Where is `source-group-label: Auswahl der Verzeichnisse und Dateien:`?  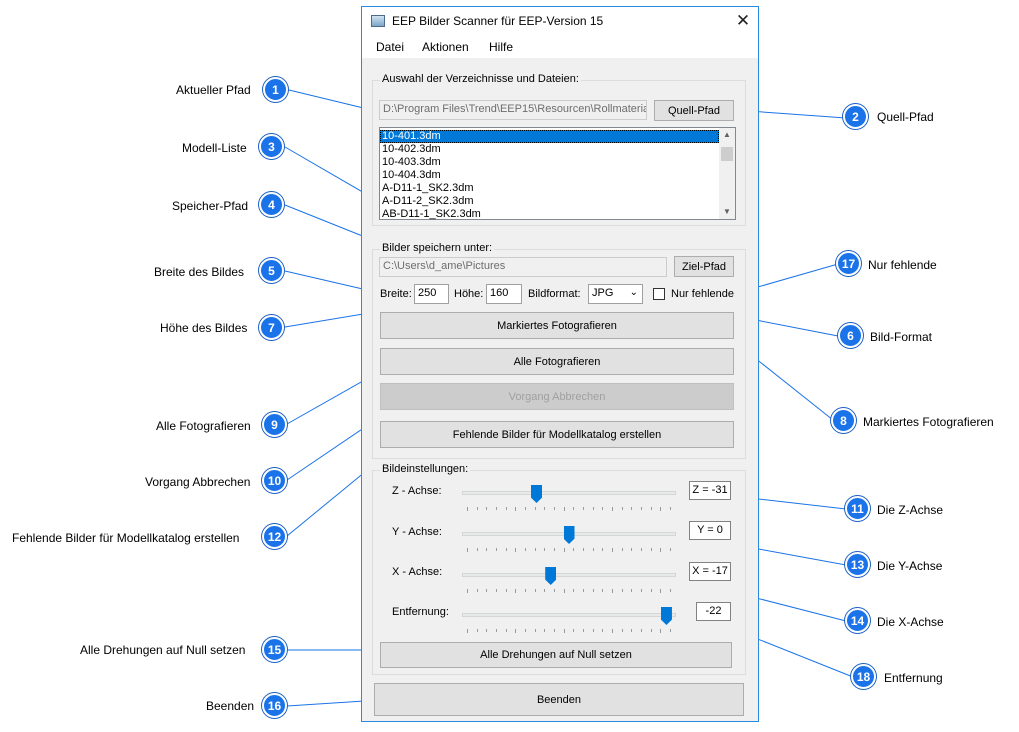
source-group-label: Auswahl der Verzeichnisse und Dateien: is located at coordinates (480, 79).